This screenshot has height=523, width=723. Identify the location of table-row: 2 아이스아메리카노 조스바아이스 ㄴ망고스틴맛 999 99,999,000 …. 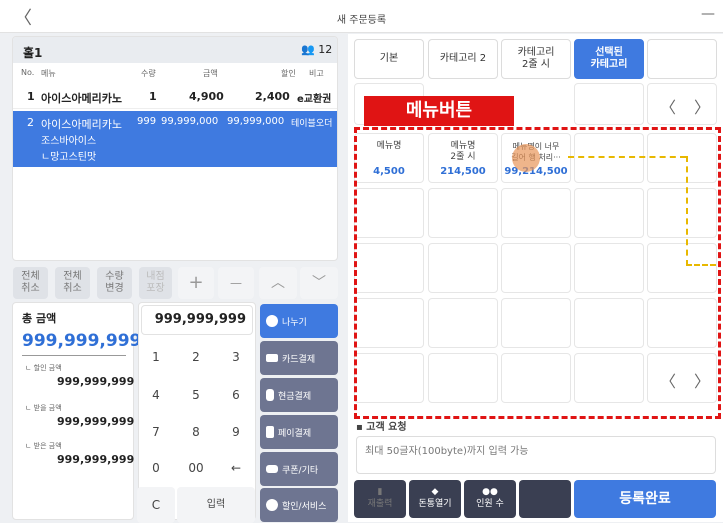
(175, 139).